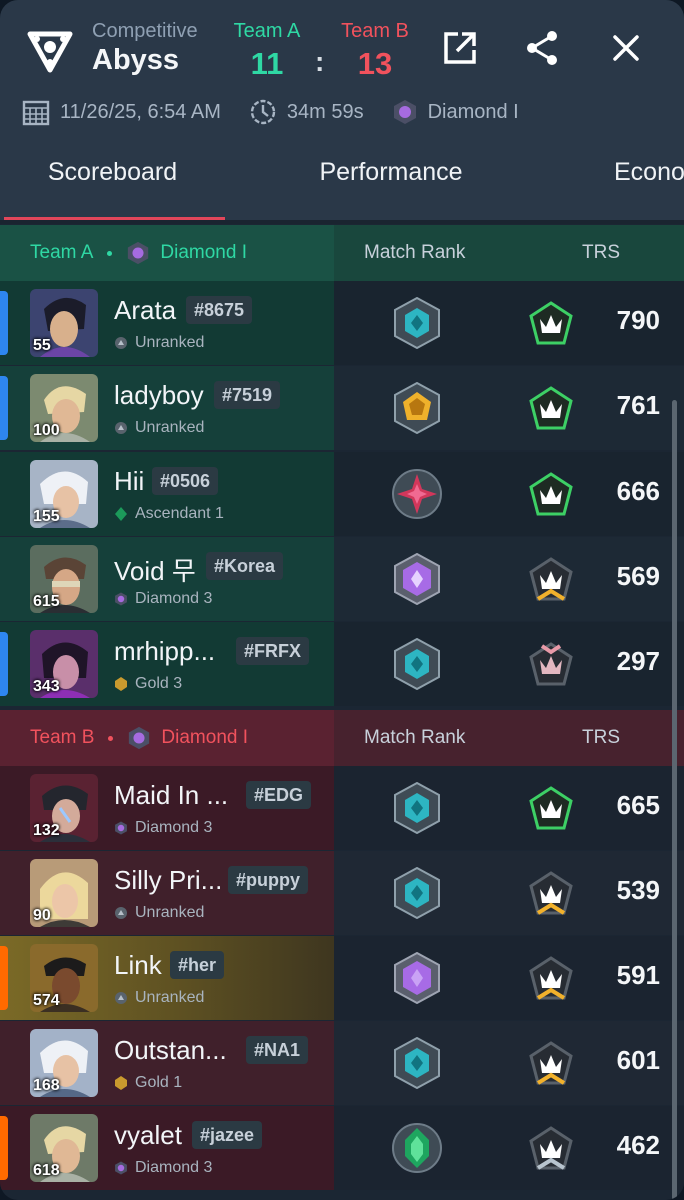 This screenshot has width=684, height=1200. What do you see at coordinates (46, 1085) in the screenshot?
I see `player-level: 168` at bounding box center [46, 1085].